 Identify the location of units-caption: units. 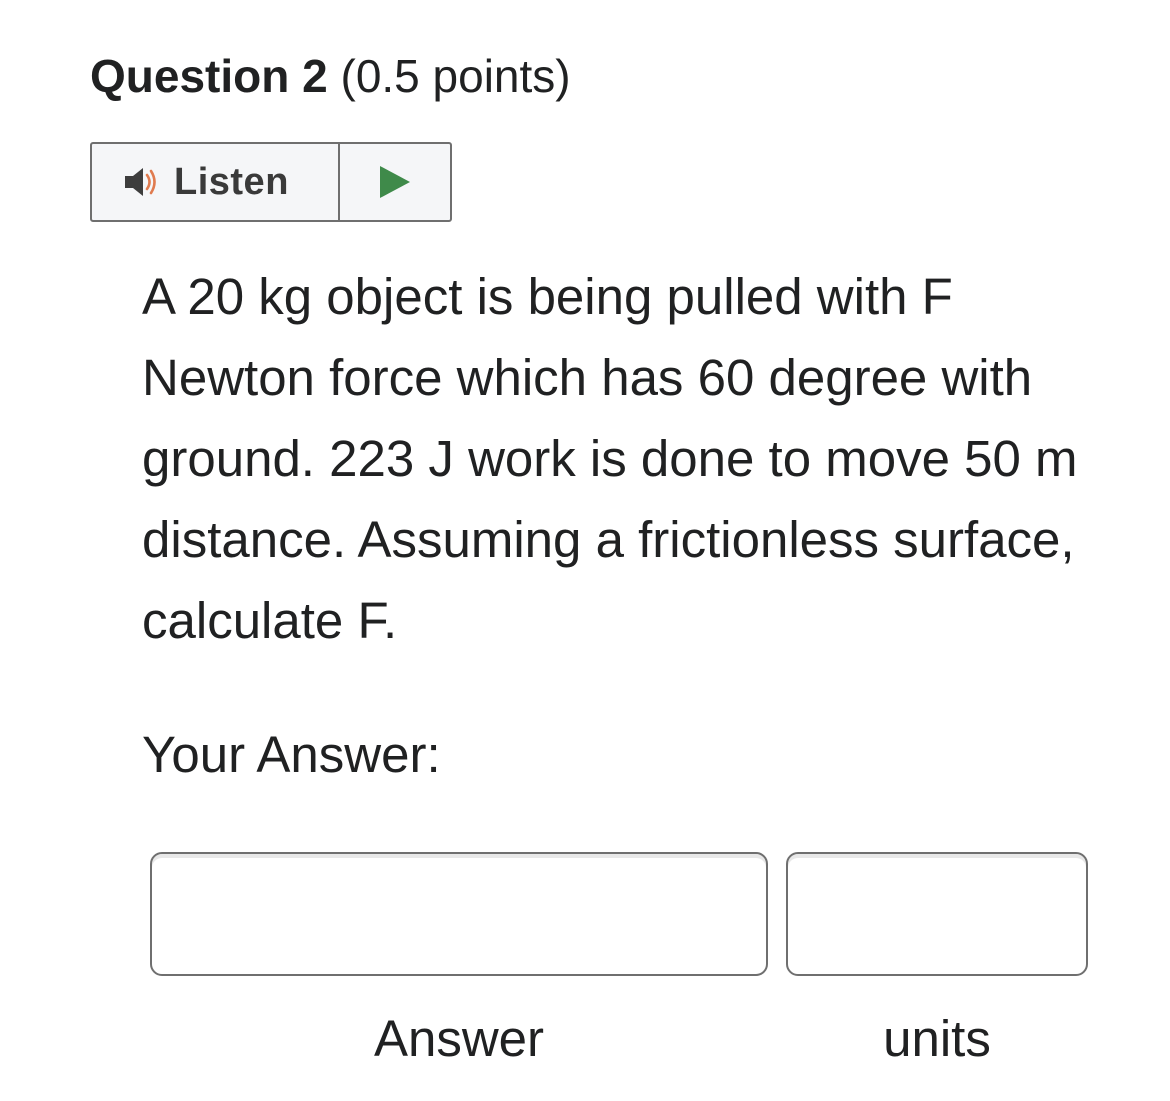
(937, 1038).